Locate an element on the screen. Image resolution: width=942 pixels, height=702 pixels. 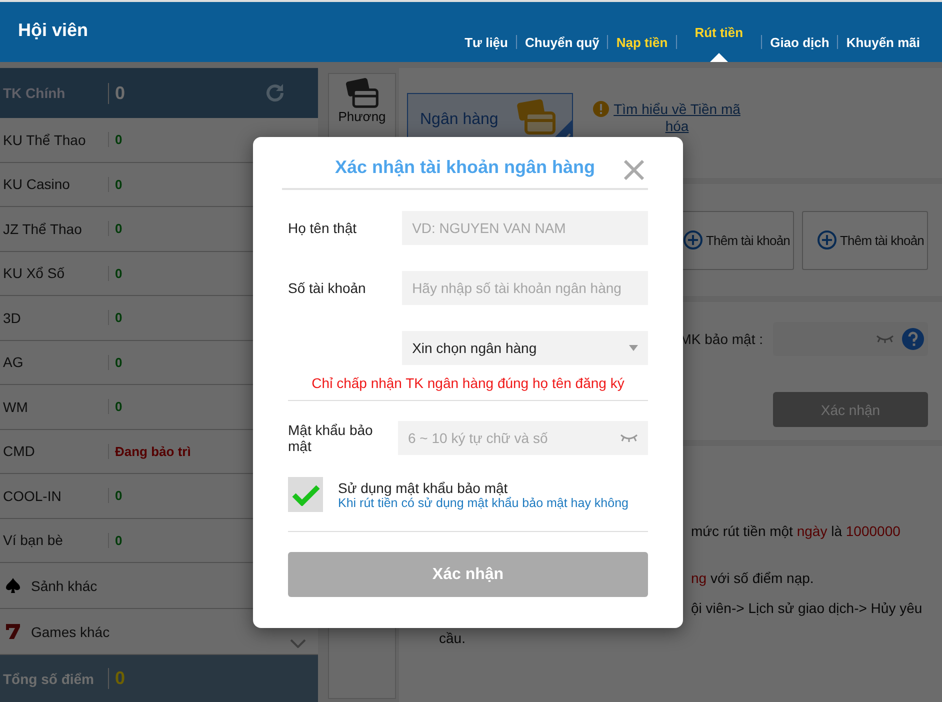
field-label: Họ tên thật is located at coordinates (323, 228).